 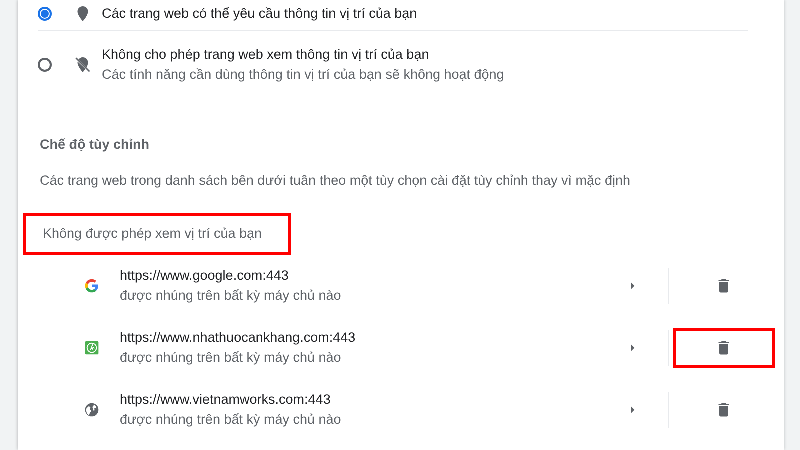 I want to click on delete-button, so click(x=724, y=348).